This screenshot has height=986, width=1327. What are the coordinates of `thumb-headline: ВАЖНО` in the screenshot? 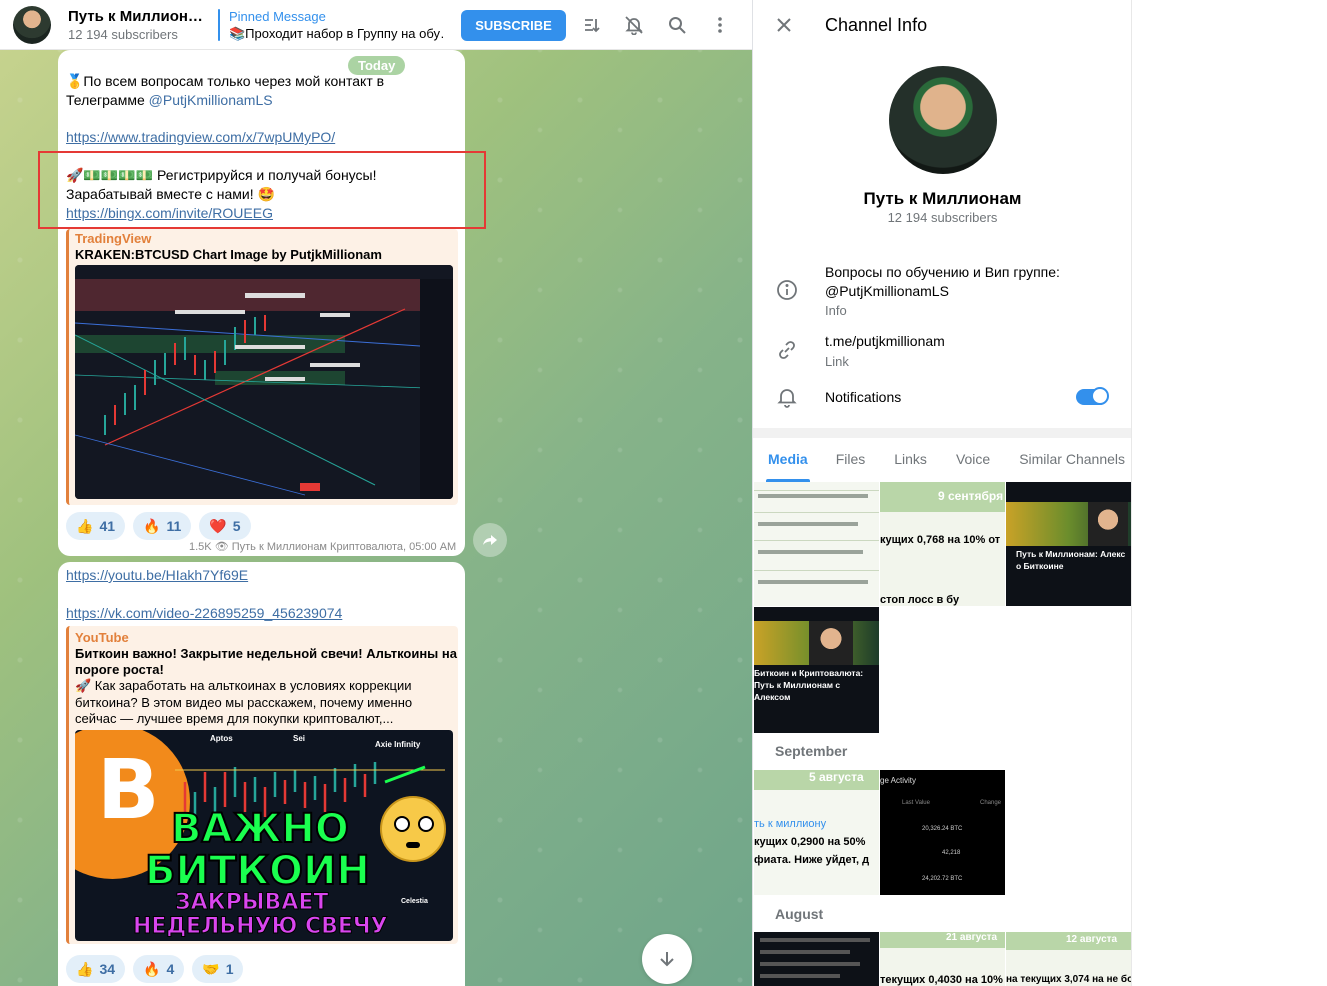 It's located at (260, 829).